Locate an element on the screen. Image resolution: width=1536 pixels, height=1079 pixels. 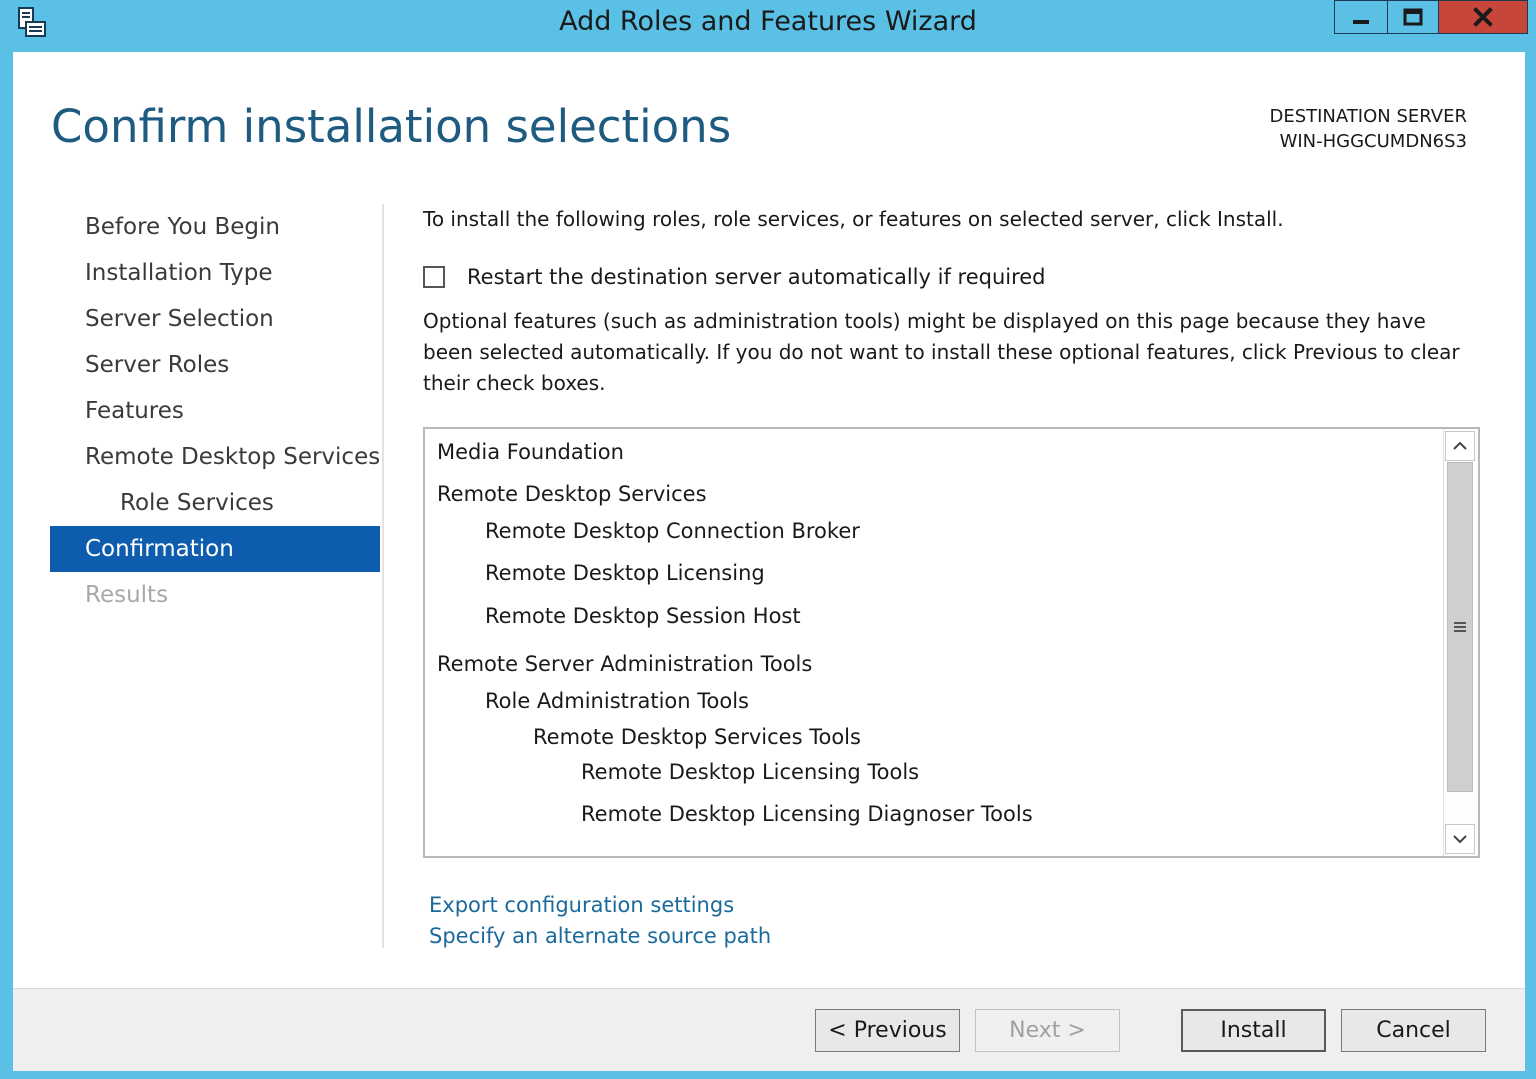
chevron-down-icon is located at coordinates (1460, 839).